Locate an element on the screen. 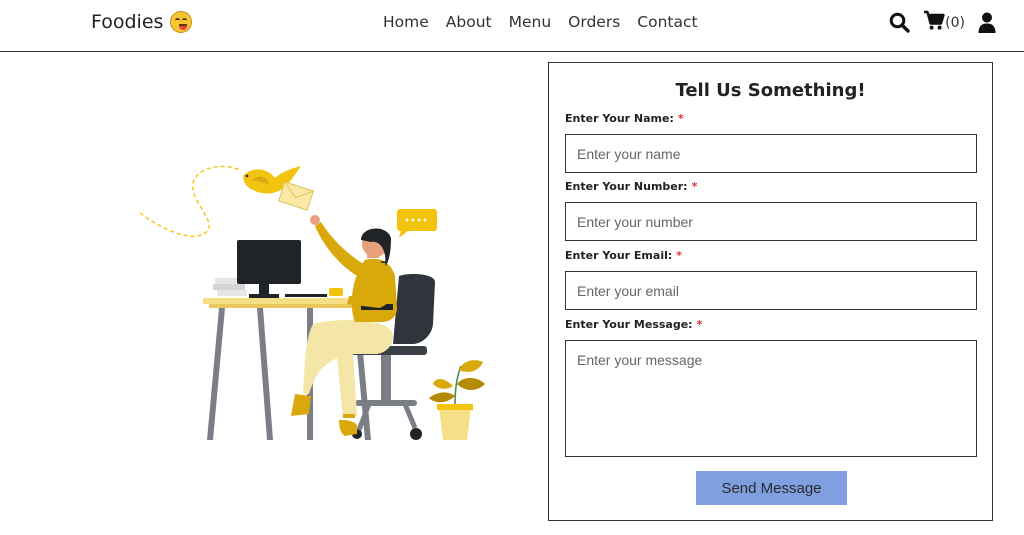 The height and width of the screenshot is (535, 1024). nav-link-home: Home is located at coordinates (406, 22).